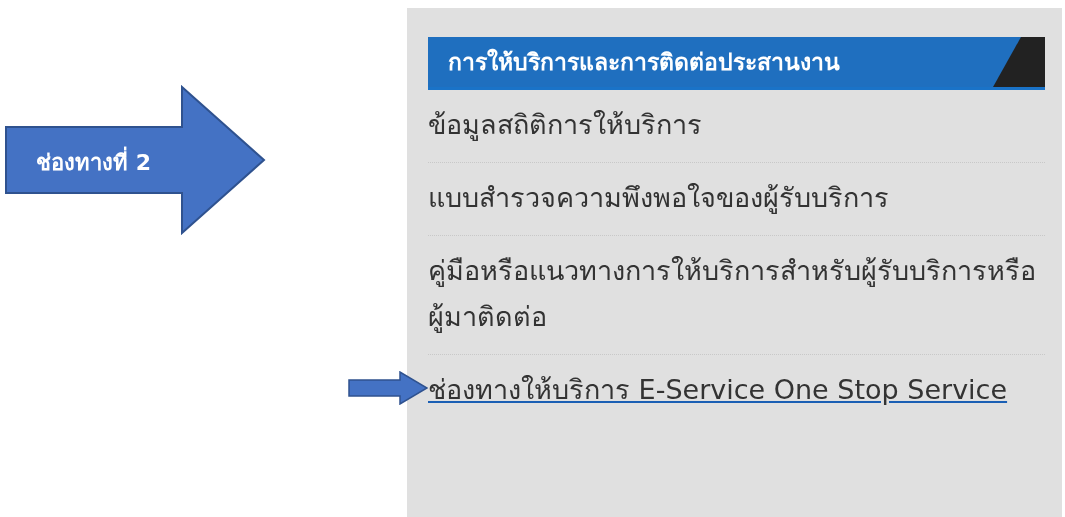 This screenshot has width=1065, height=517. What do you see at coordinates (93, 162) in the screenshot?
I see `callout-label: ช่องทางที่ 2` at bounding box center [93, 162].